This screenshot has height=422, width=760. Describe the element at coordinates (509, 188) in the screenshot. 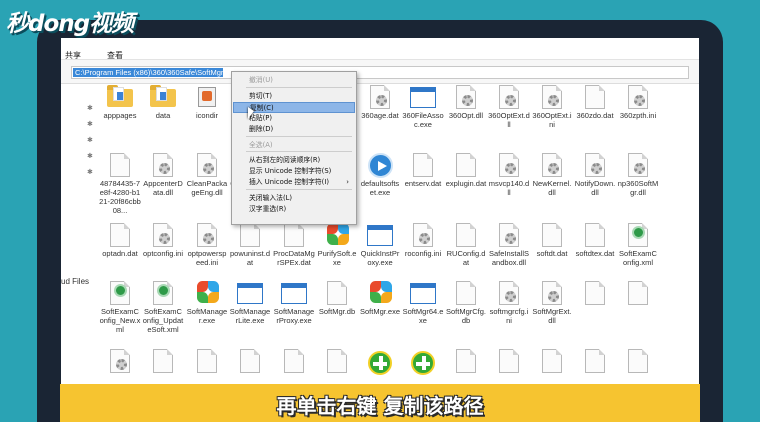

I see `file-name: msvcp140.dll` at that location.